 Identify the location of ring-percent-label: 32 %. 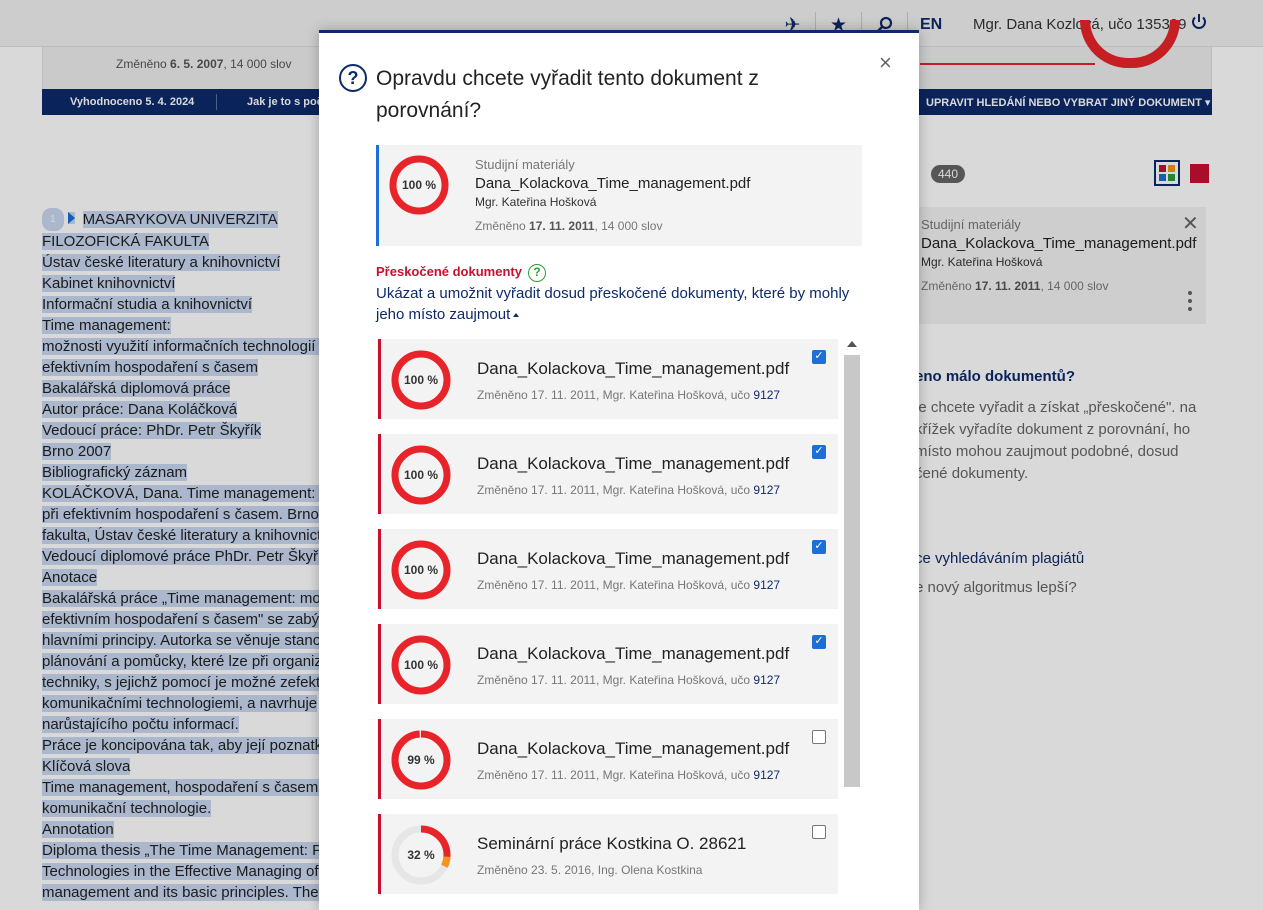
(421, 855).